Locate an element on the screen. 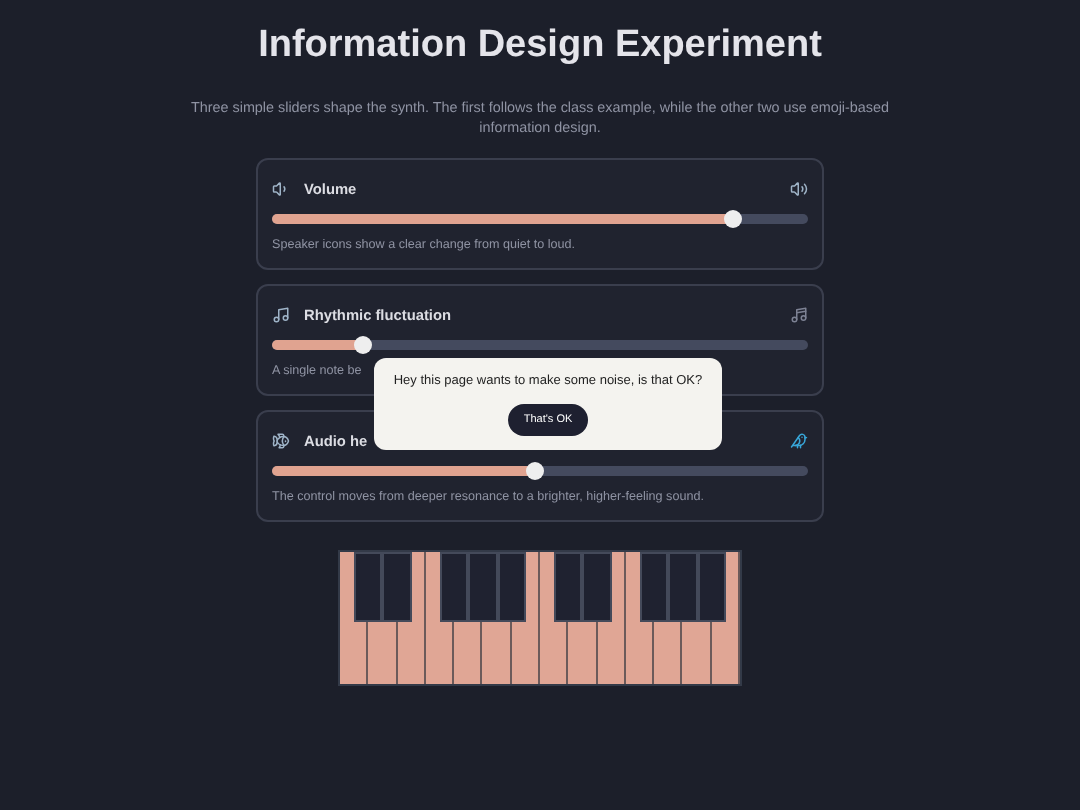 The width and height of the screenshot is (1080, 810). fish-icon is located at coordinates (281, 440).